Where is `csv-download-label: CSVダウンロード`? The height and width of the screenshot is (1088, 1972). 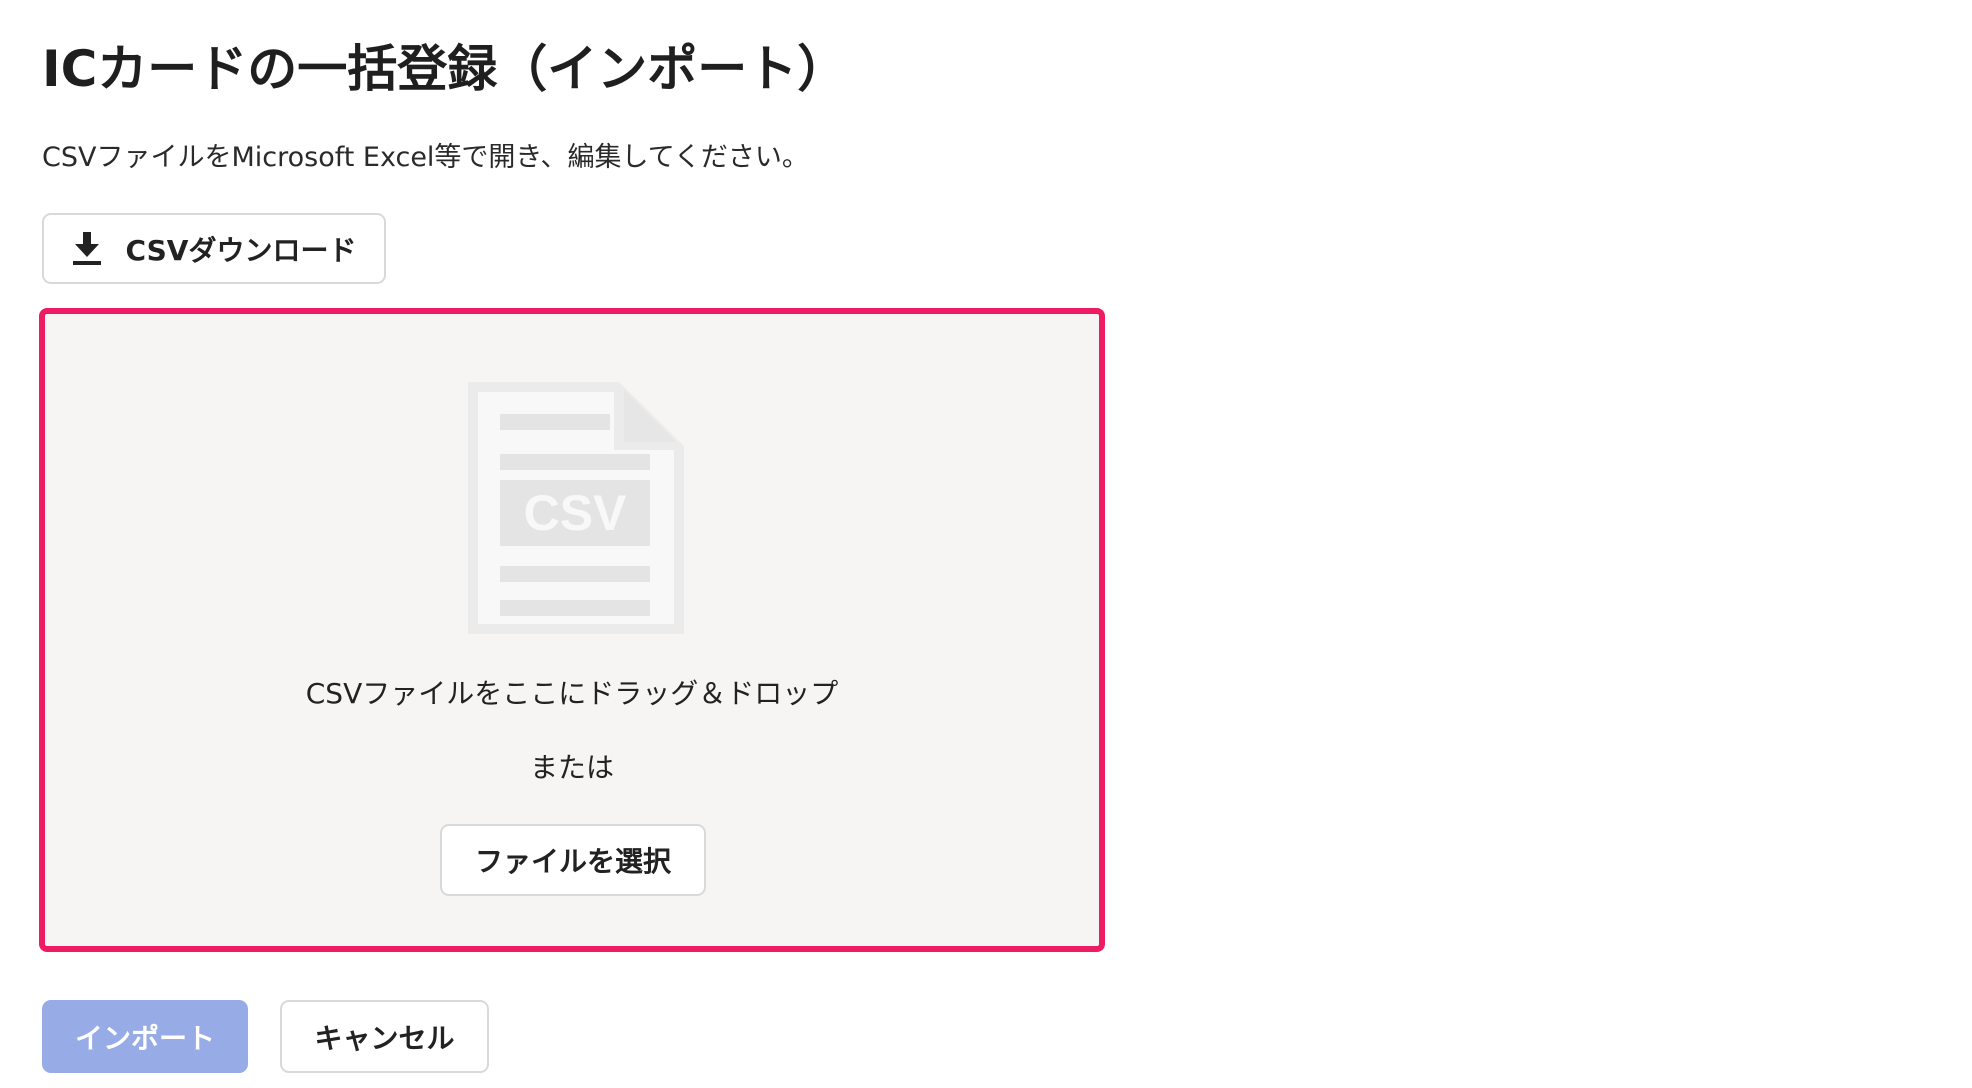
csv-download-label: CSVダウンロード is located at coordinates (241, 250).